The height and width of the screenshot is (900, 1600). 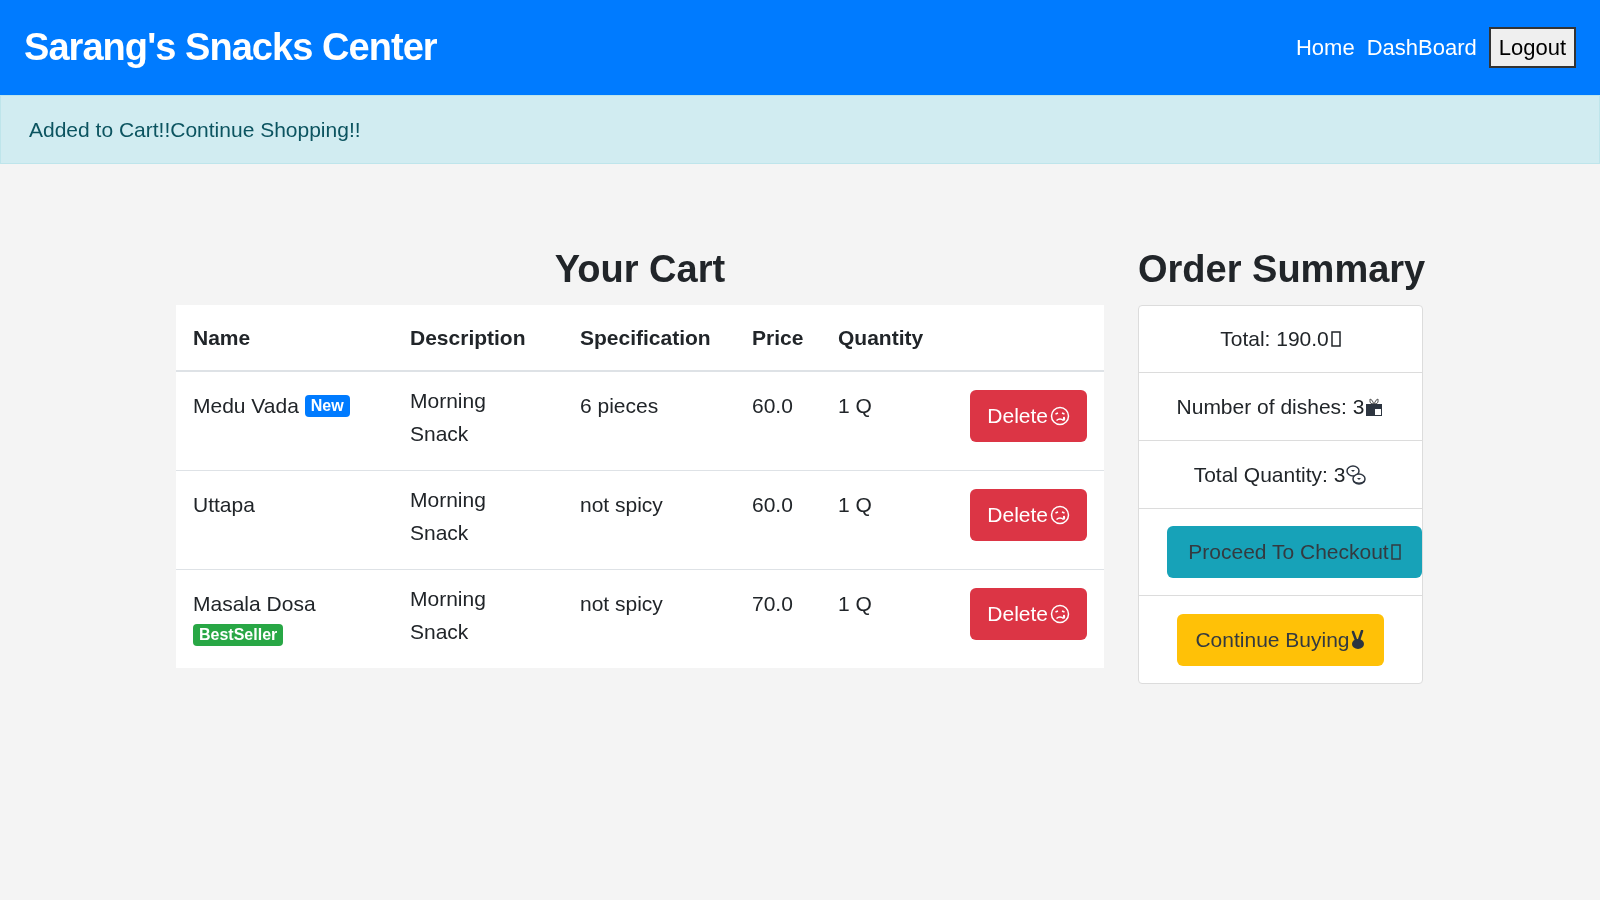 I want to click on dish-tag: BestSeller, so click(x=238, y=635).